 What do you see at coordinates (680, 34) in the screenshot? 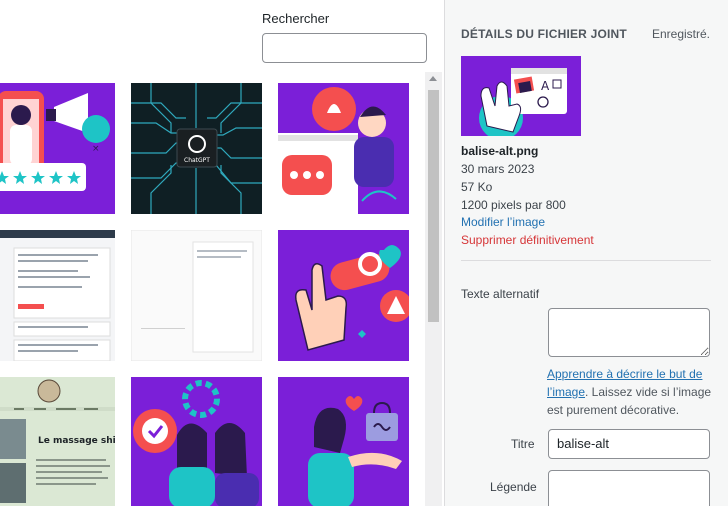
I see `saved-status: Enregistré.` at bounding box center [680, 34].